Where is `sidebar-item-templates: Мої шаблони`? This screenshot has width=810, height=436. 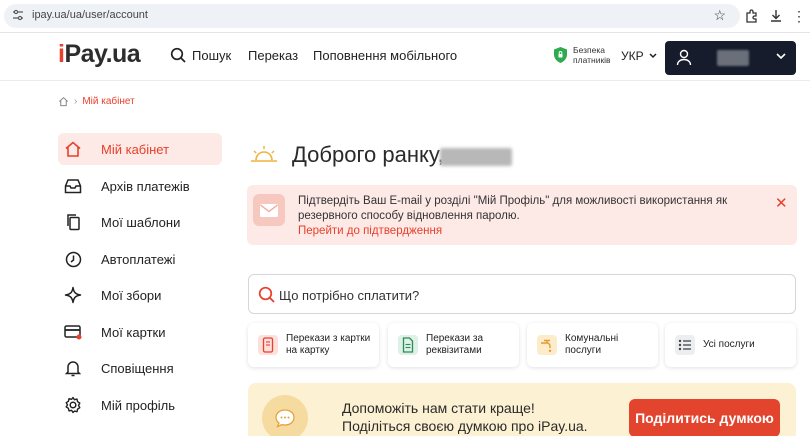 sidebar-item-templates: Мої шаблони is located at coordinates (140, 222).